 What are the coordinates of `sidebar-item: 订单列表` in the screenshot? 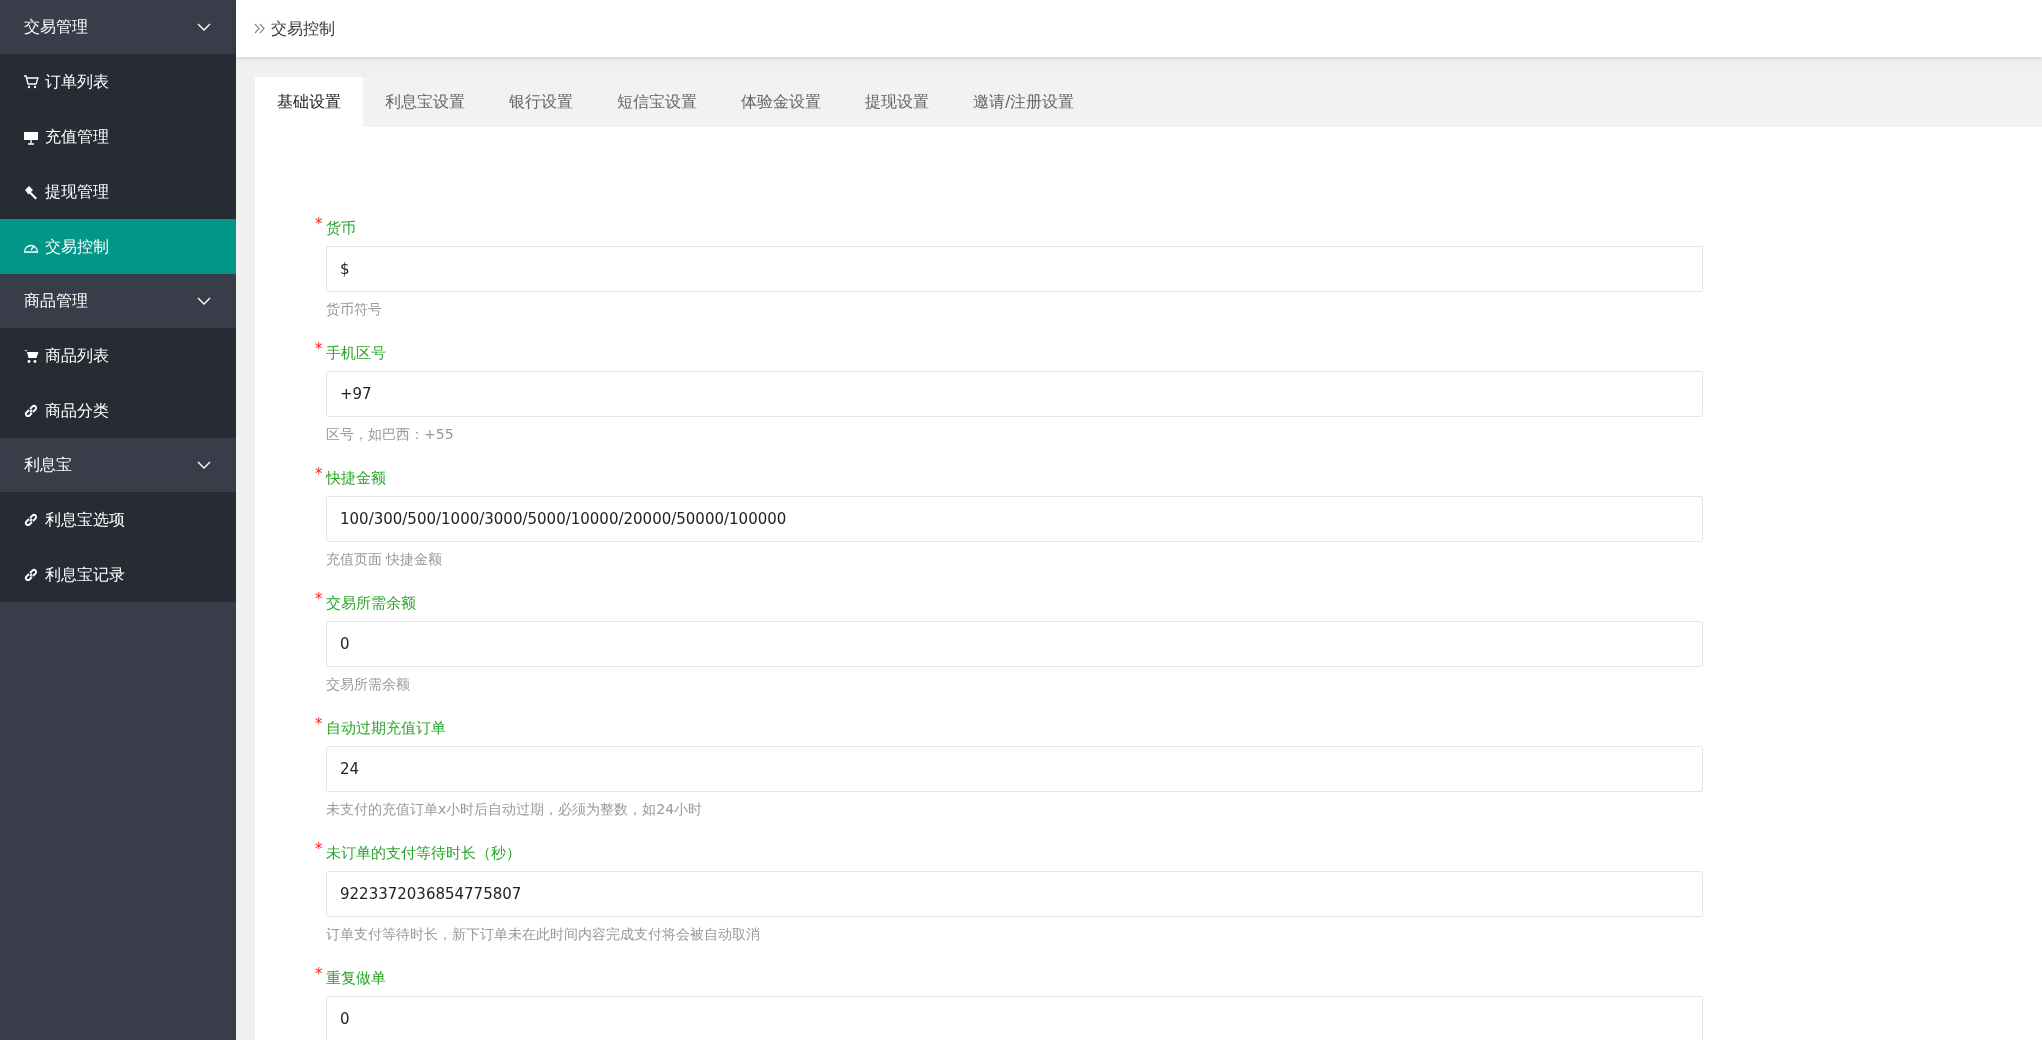 It's located at (118, 81).